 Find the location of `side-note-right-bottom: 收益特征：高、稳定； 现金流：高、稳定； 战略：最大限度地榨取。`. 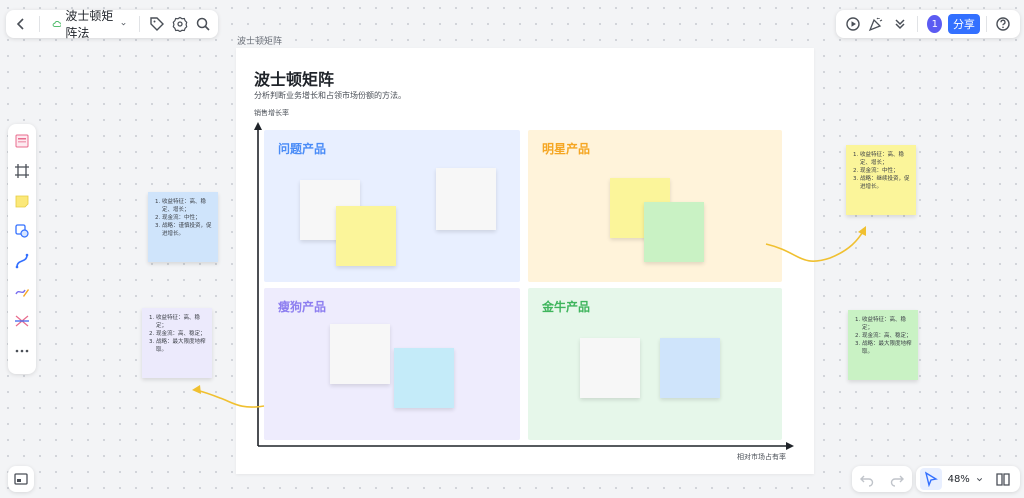

side-note-right-bottom: 收益特征：高、稳定； 现金流：高、稳定； 战略：最大限度地榨取。 is located at coordinates (883, 345).